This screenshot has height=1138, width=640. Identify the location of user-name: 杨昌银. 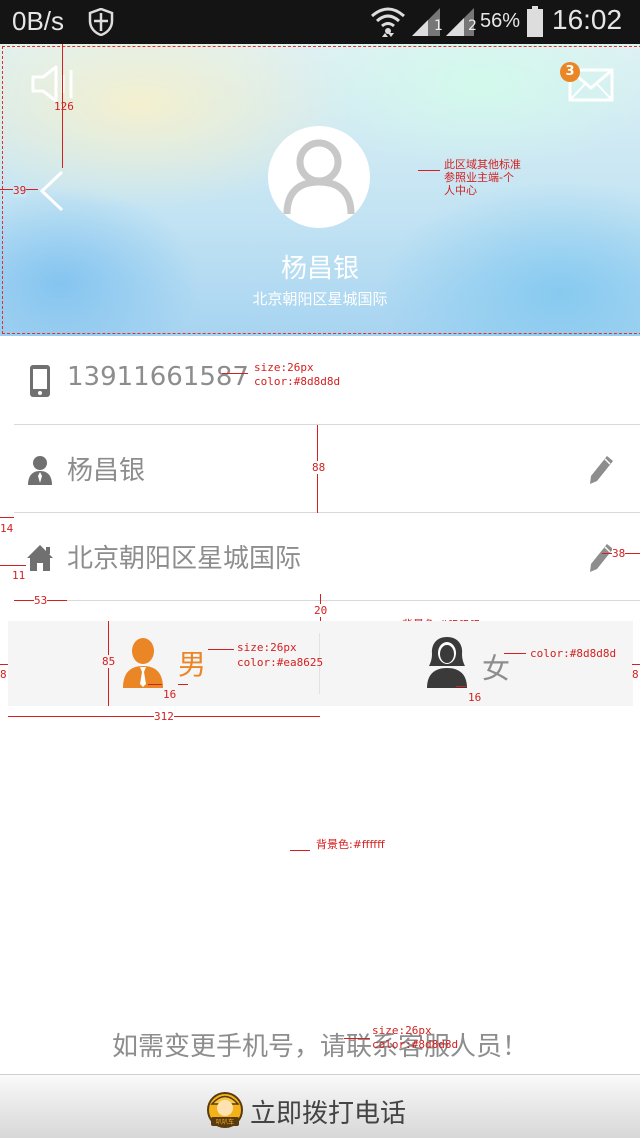
(106, 471).